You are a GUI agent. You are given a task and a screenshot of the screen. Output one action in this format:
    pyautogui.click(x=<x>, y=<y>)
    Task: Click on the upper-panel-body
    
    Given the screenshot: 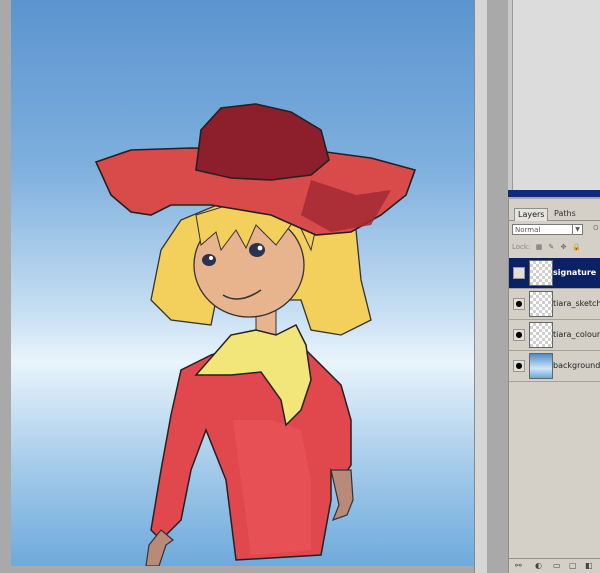 What is the action you would take?
    pyautogui.click(x=556, y=95)
    